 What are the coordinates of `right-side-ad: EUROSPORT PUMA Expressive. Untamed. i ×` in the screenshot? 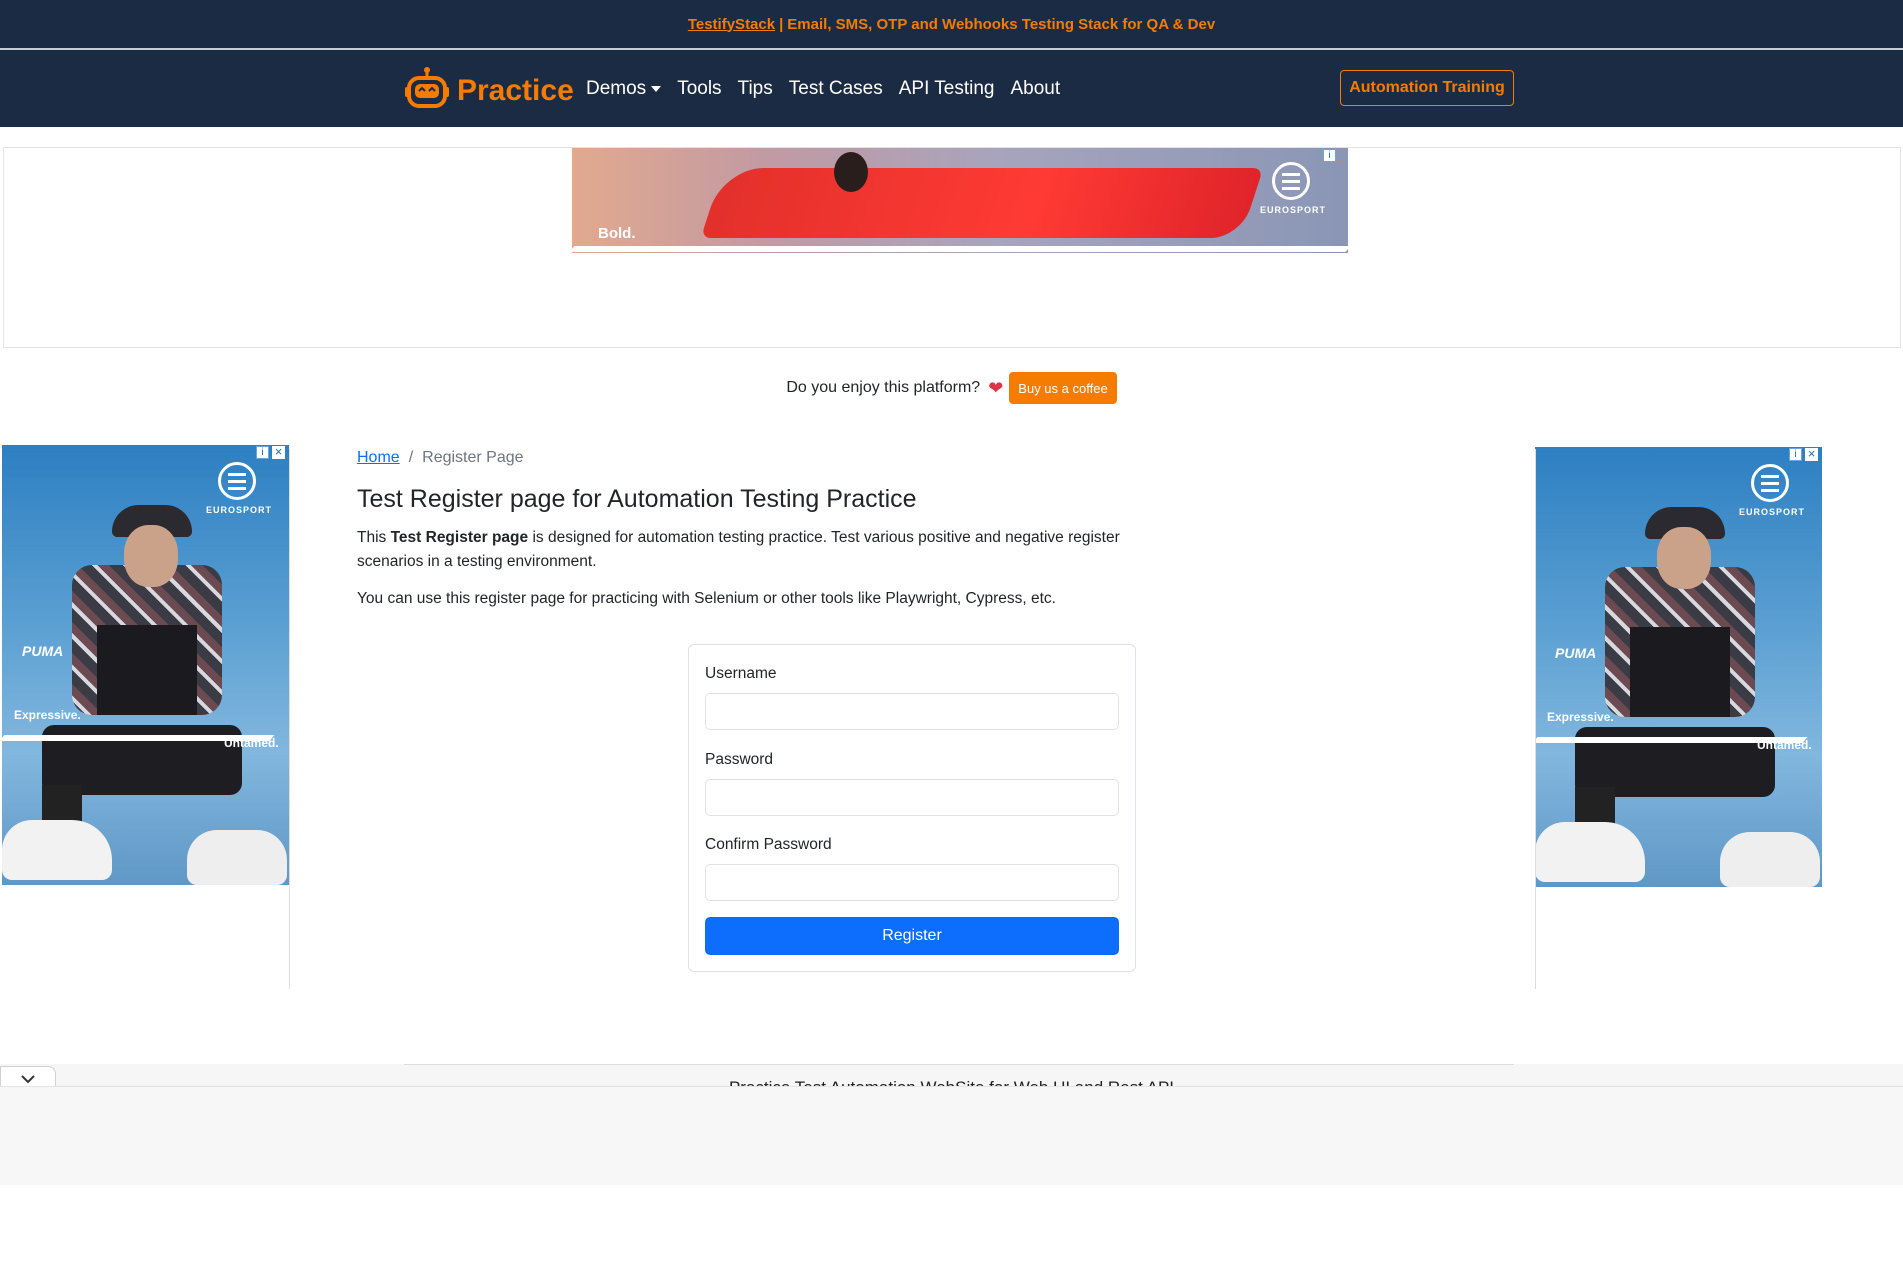 It's located at (1678, 667).